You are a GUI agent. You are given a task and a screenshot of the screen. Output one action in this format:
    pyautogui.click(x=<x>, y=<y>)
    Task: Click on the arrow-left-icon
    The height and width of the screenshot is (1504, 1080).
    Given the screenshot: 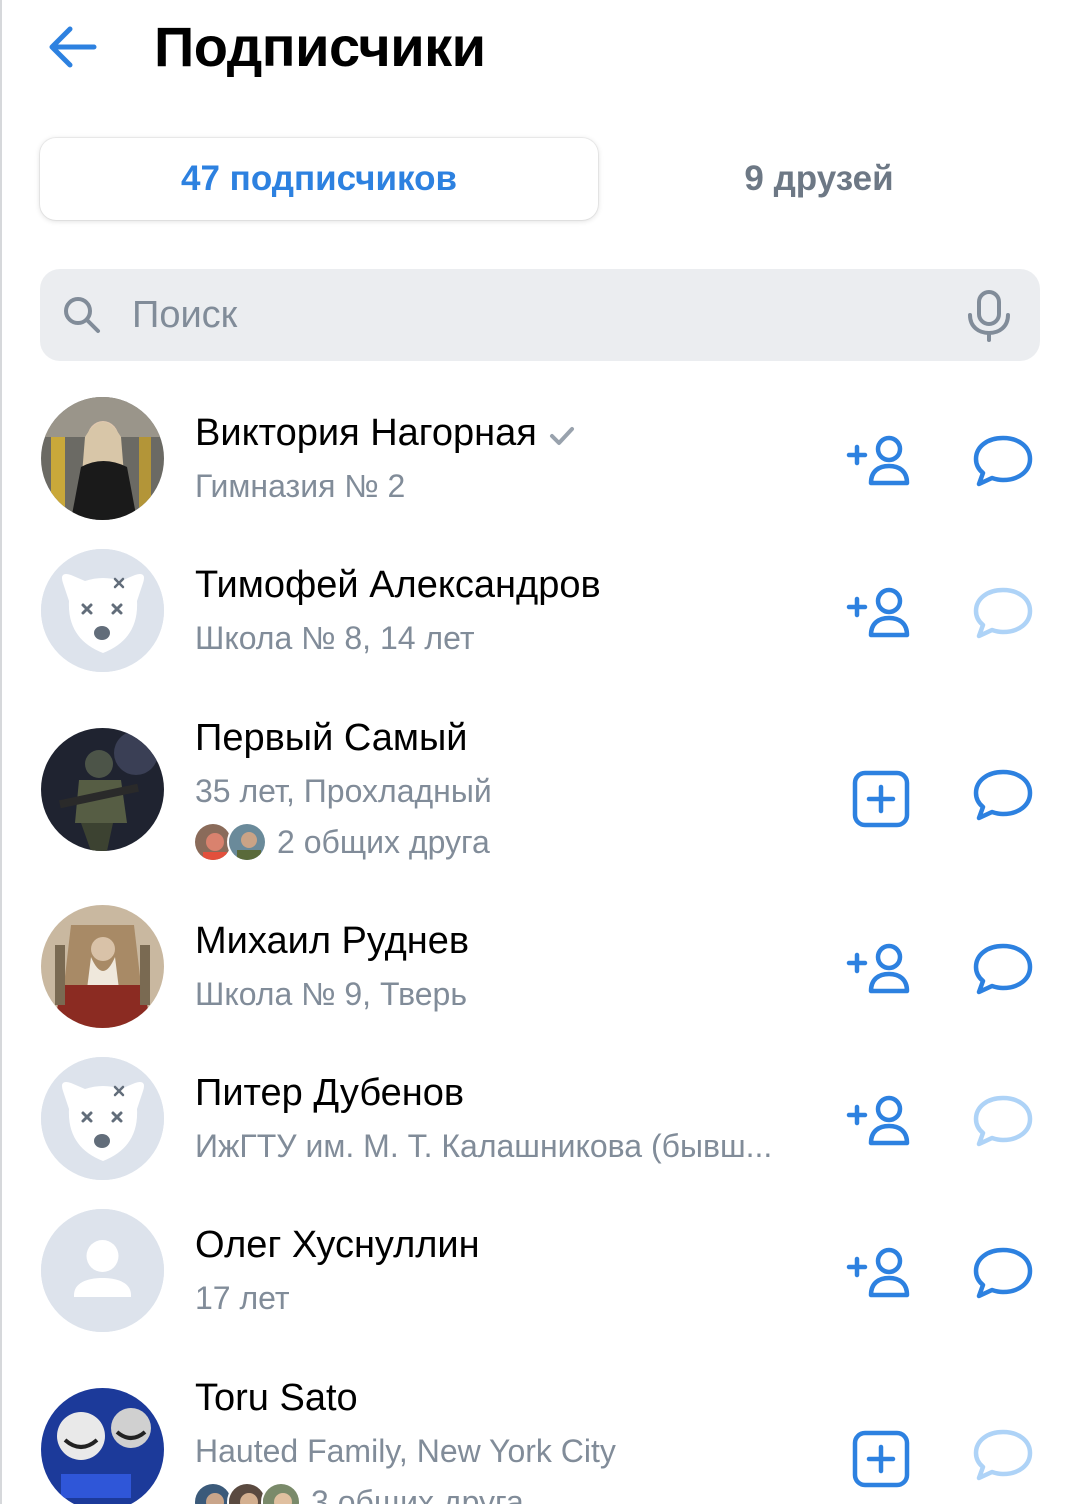 What is the action you would take?
    pyautogui.click(x=73, y=47)
    